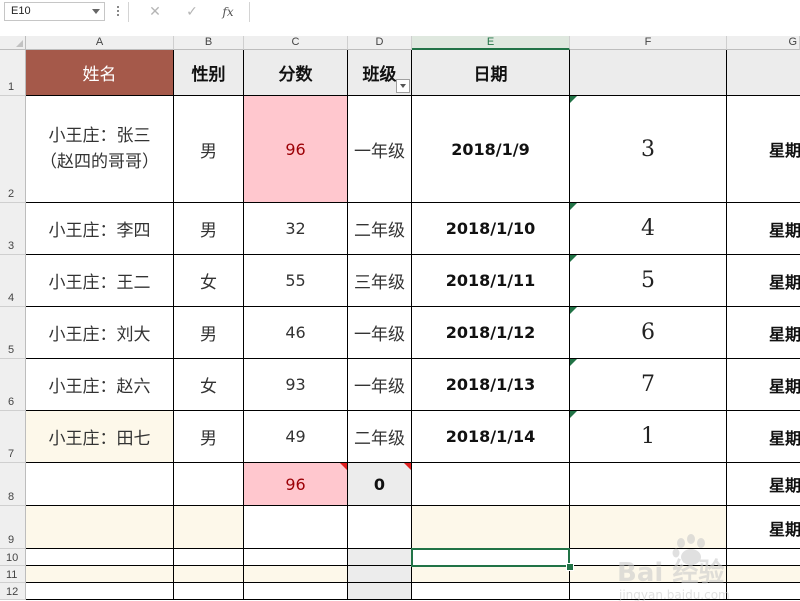  What do you see at coordinates (491, 527) in the screenshot?
I see `cell-e9` at bounding box center [491, 527].